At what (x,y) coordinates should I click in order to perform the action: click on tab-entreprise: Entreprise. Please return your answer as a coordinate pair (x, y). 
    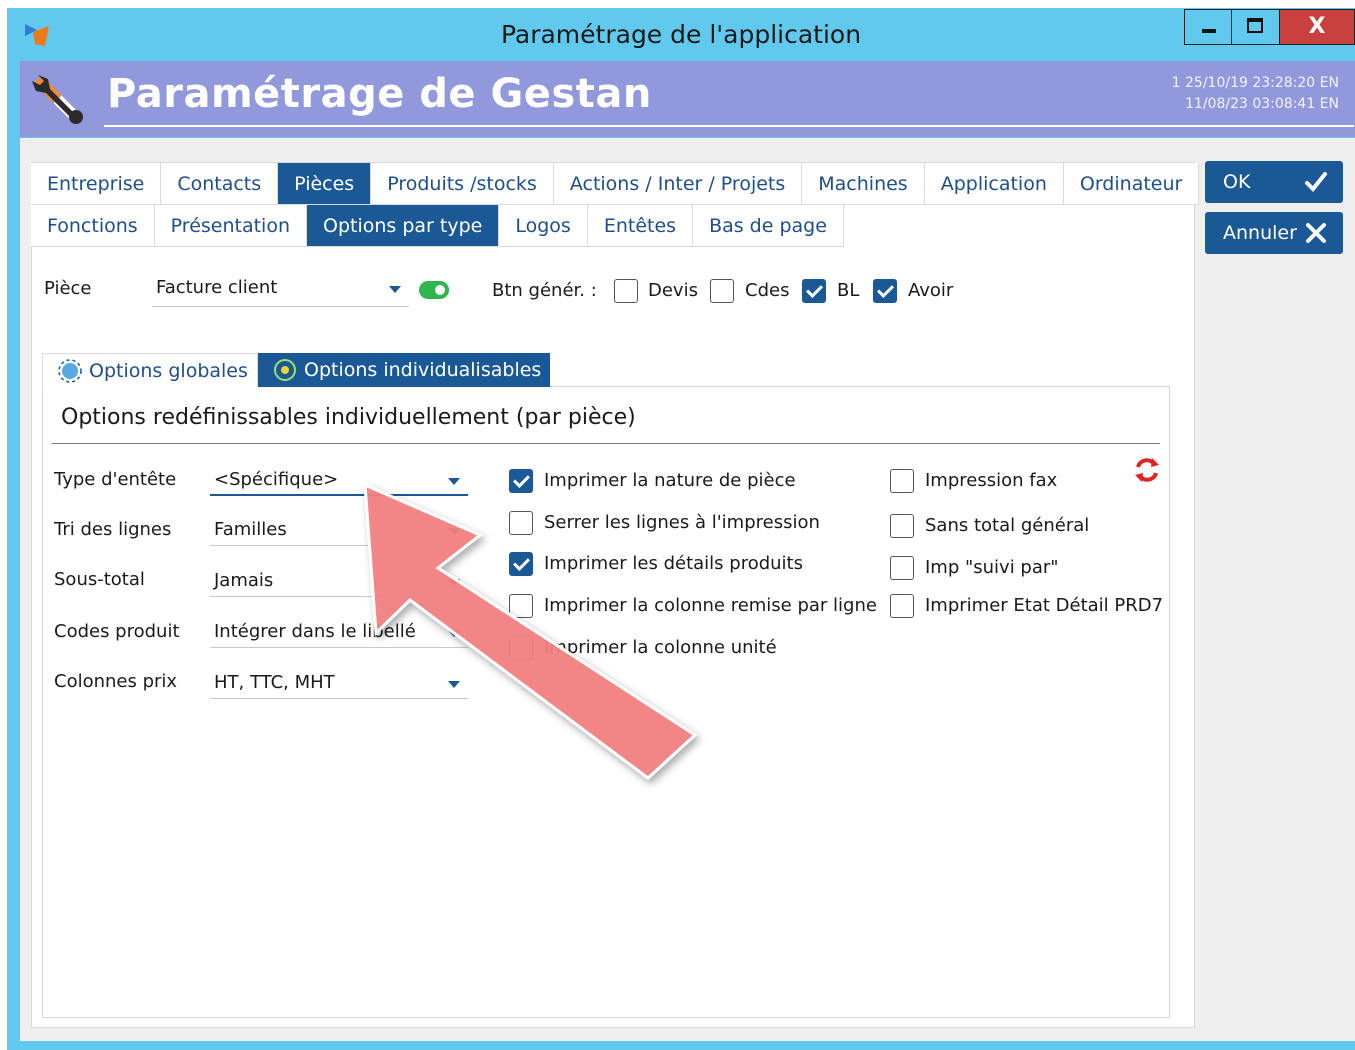
    Looking at the image, I should click on (96, 184).